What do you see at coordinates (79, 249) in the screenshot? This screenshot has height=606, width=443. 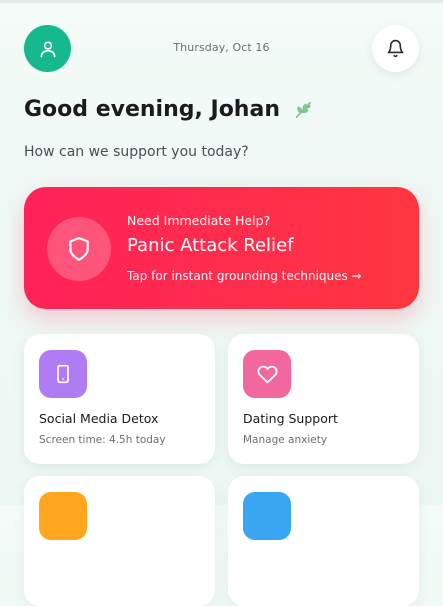 I see `shield-icon` at bounding box center [79, 249].